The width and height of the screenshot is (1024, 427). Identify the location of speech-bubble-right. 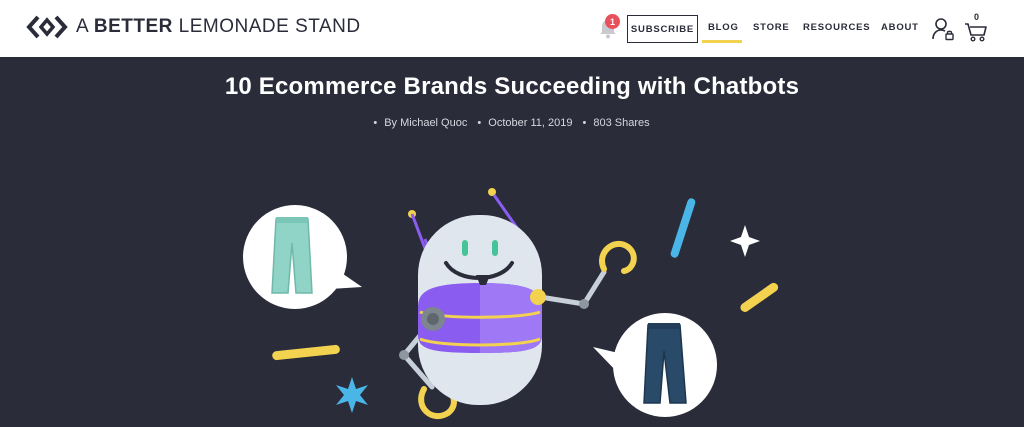
(655, 365).